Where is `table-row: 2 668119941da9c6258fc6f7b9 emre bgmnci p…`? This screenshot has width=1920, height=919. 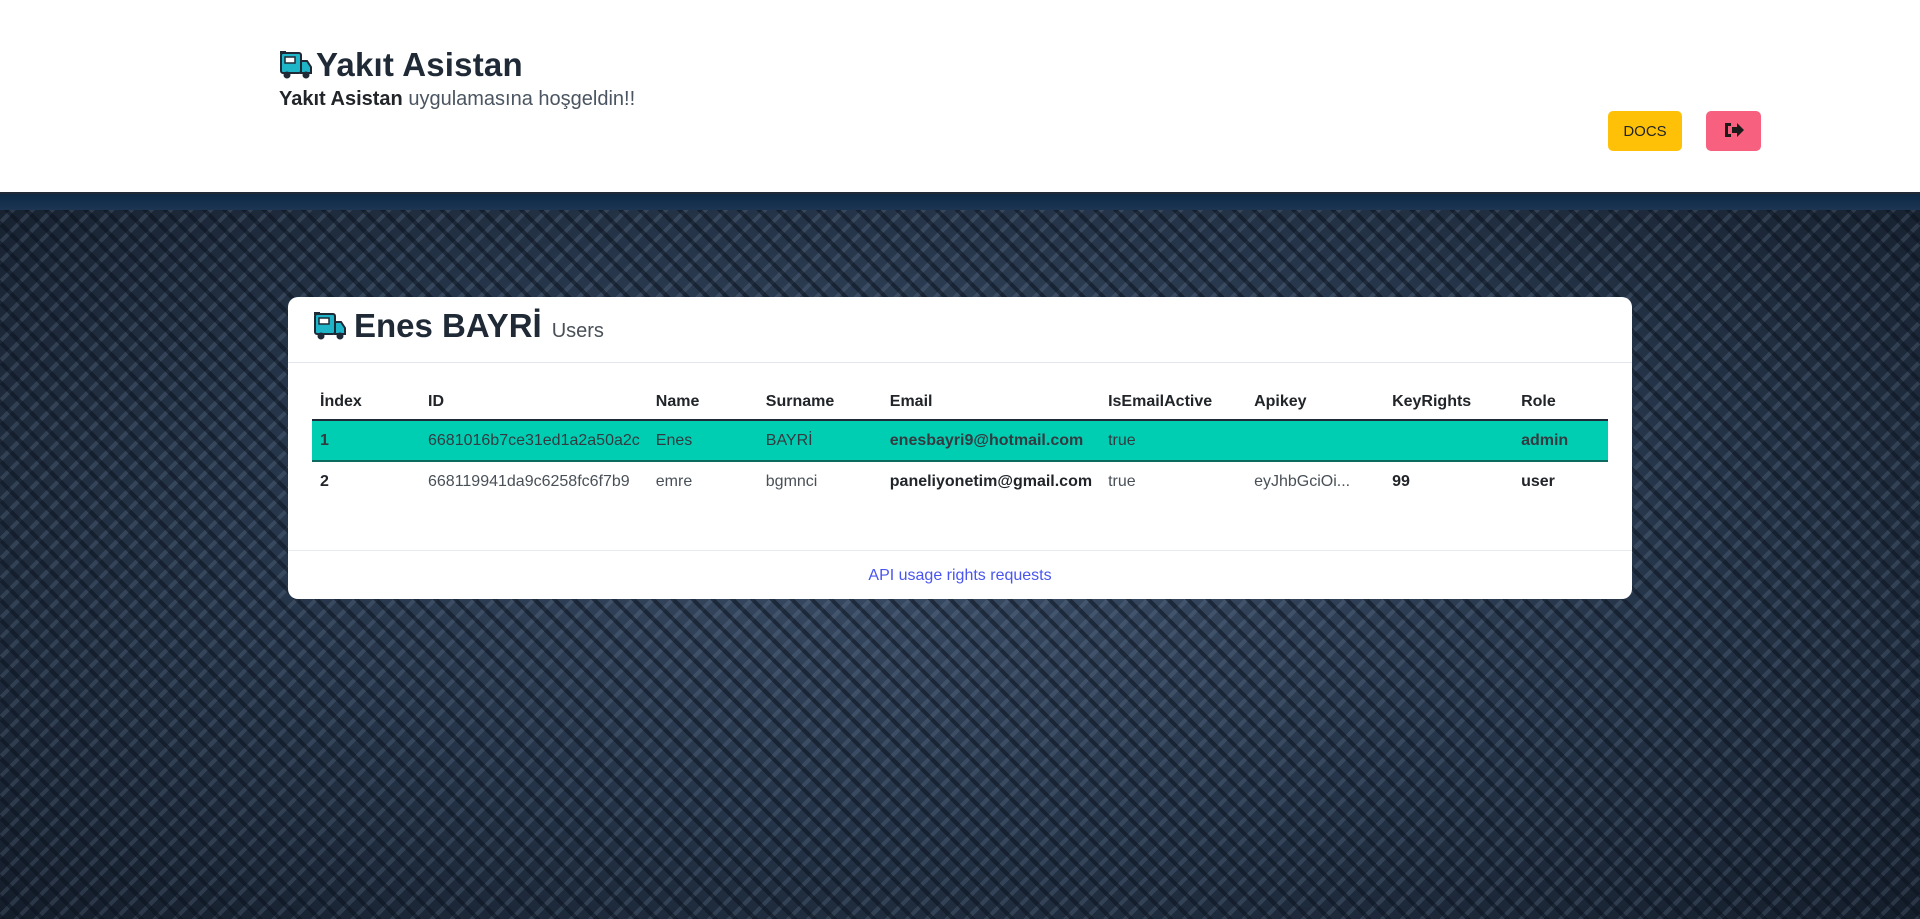
table-row: 2 668119941da9c6258fc6f7b9 emre bgmnci p… is located at coordinates (960, 481).